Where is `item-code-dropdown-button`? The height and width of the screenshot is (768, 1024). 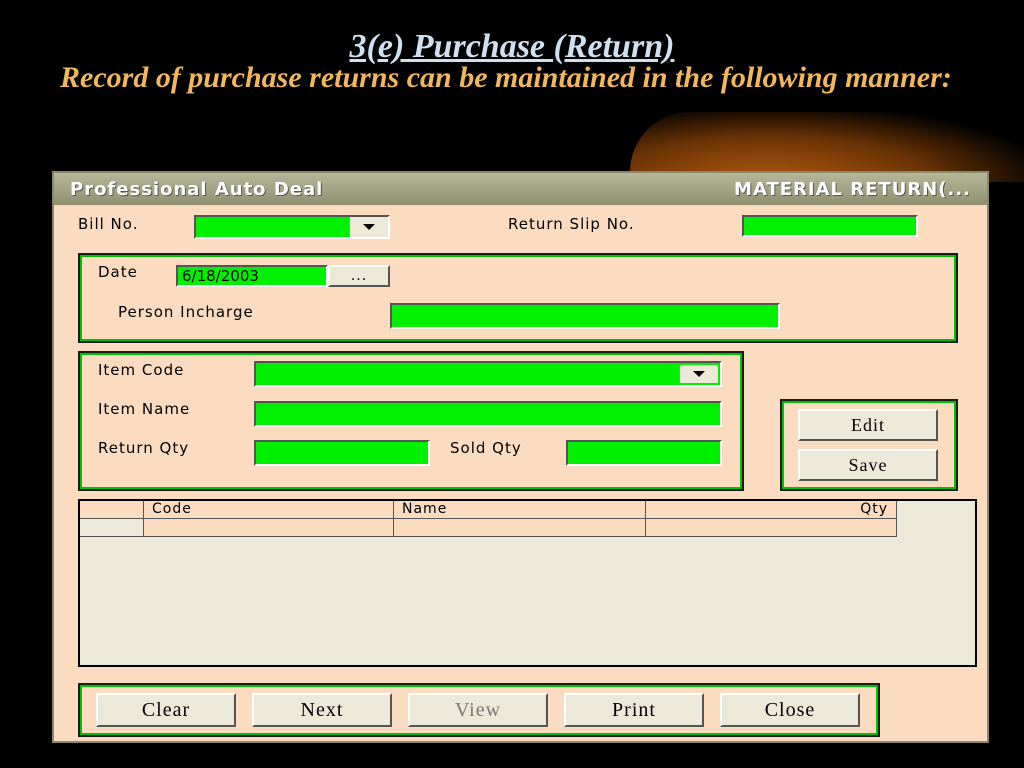
item-code-dropdown-button is located at coordinates (698, 374).